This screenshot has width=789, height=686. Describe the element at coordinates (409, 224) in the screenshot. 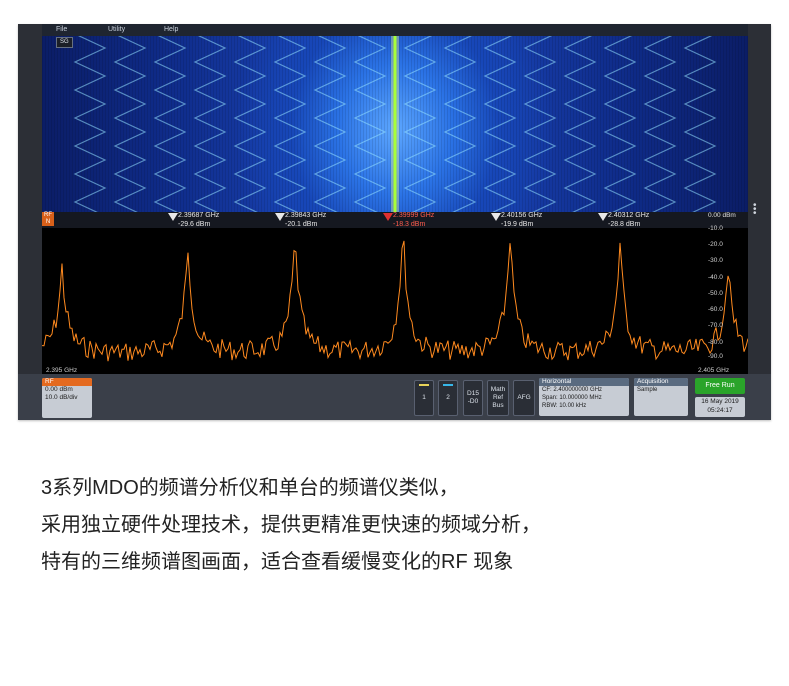

I see `marker-amplitude: -18.3 dBm` at that location.